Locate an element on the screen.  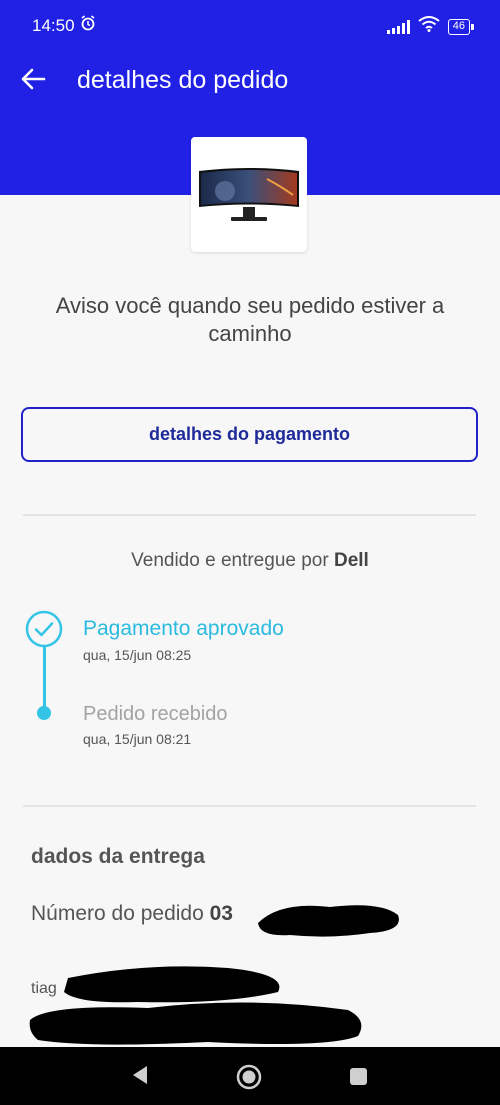
timeline-line is located at coordinates (44, 679).